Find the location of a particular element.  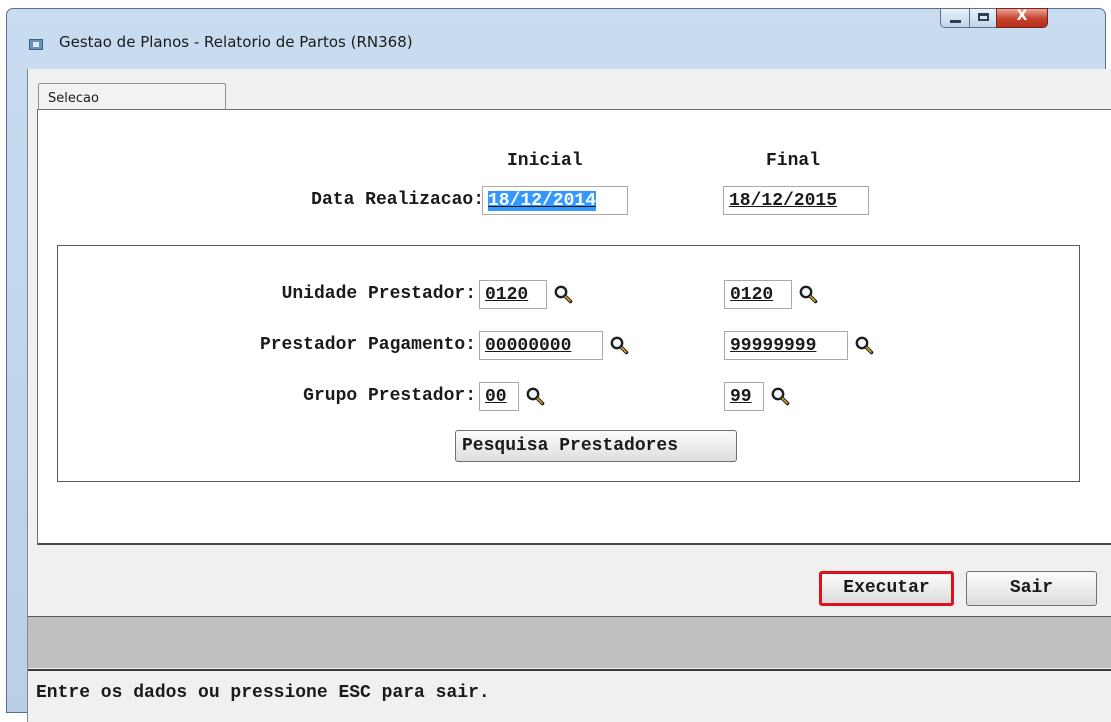

minimize-icon is located at coordinates (955, 21).